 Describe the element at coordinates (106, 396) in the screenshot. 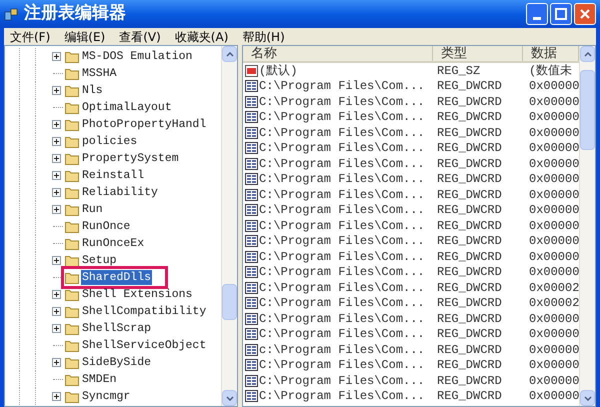

I see `tree-item: Syncmgr` at that location.